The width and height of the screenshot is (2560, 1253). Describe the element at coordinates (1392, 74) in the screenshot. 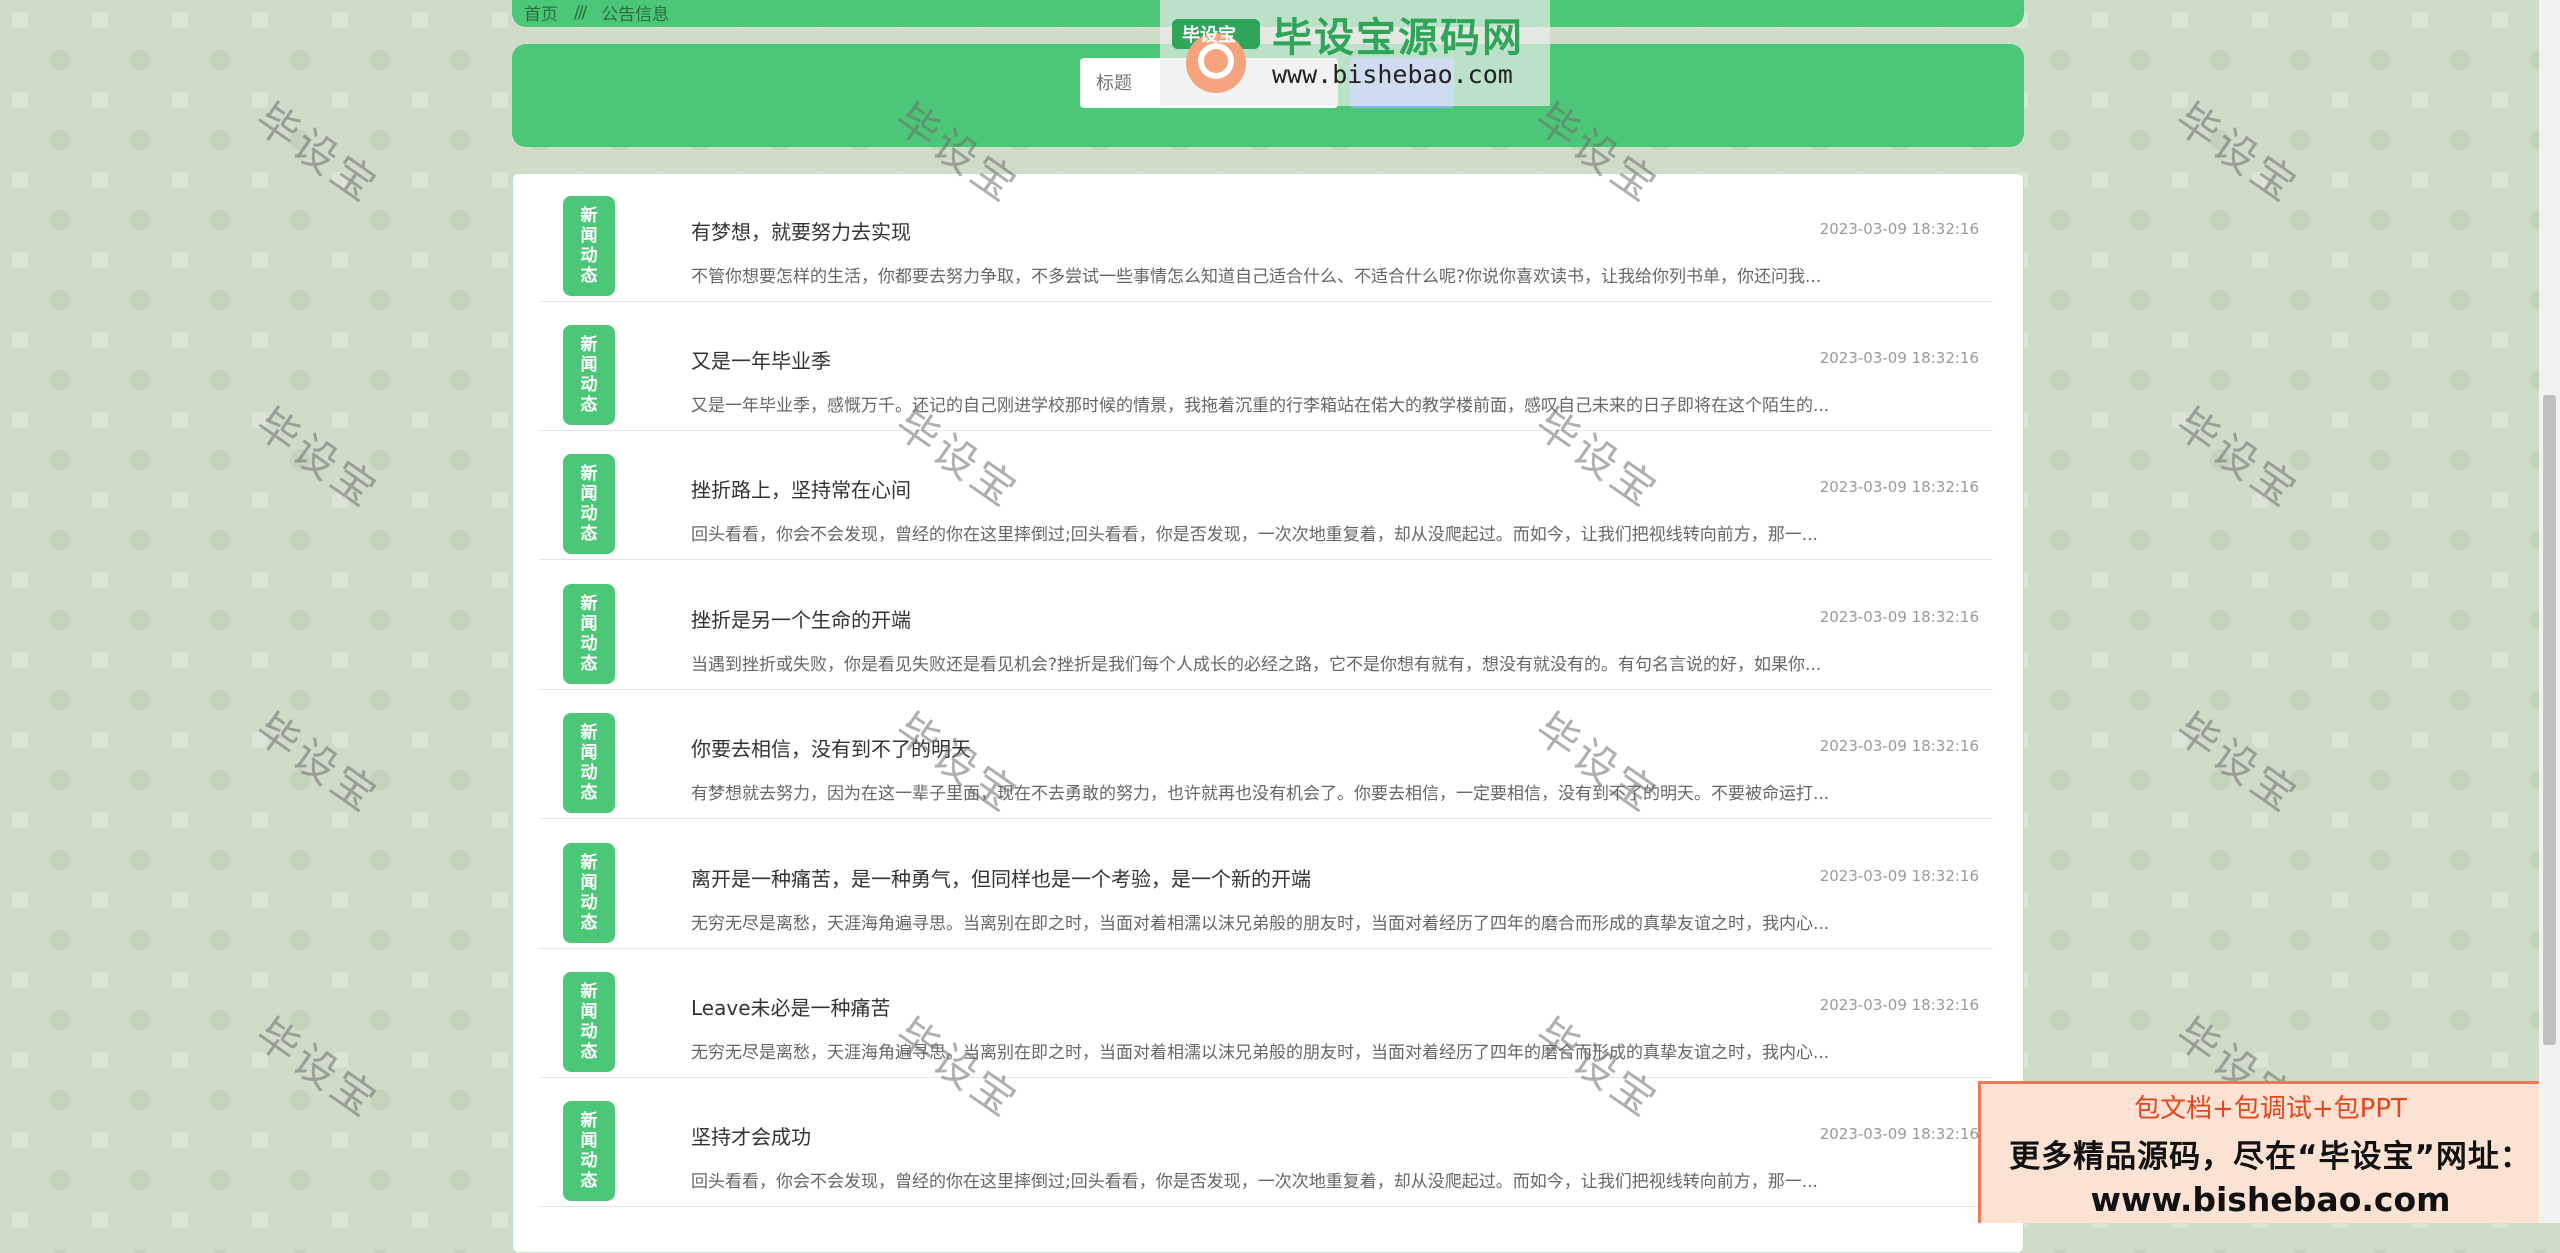

I see `logo-url: www.bishebao.com` at that location.